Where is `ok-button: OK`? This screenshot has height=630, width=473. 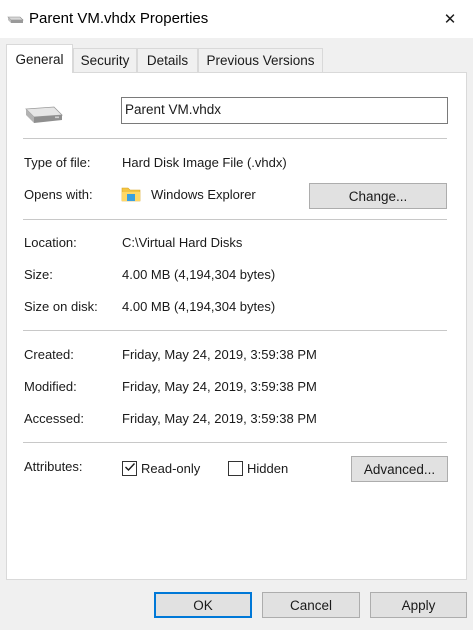
ok-button: OK is located at coordinates (203, 605).